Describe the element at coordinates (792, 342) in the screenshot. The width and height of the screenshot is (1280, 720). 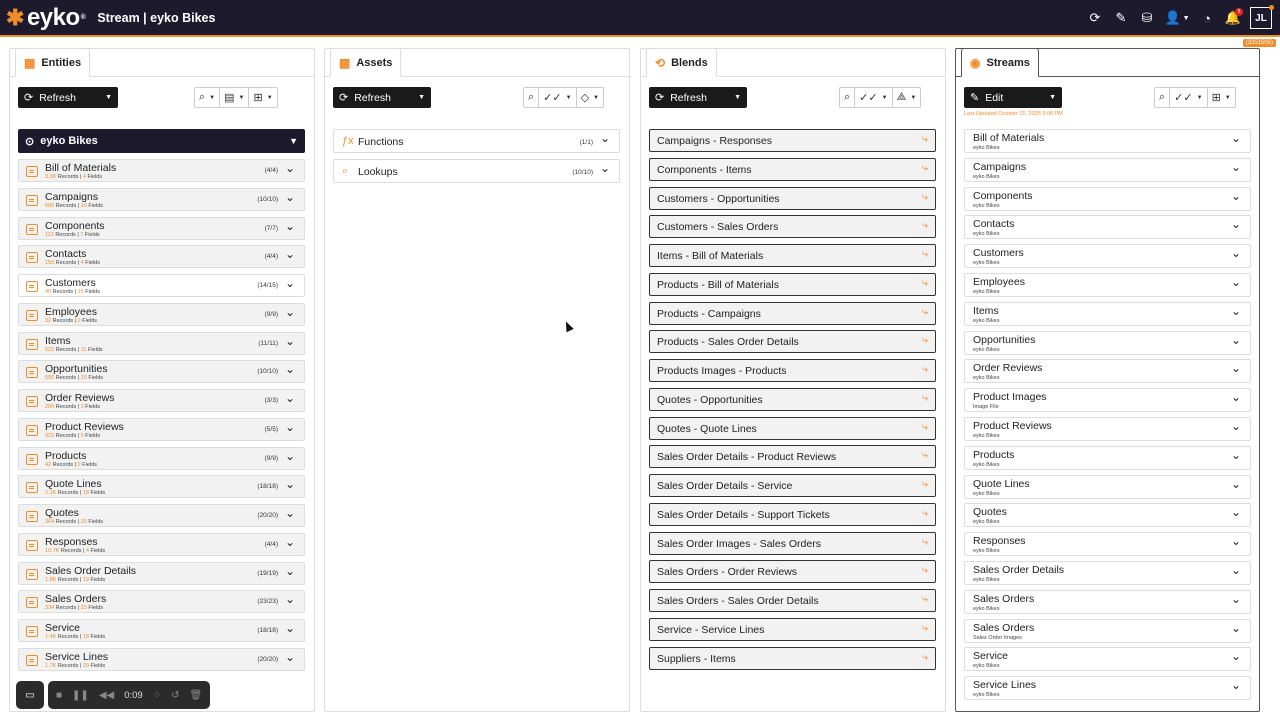
I see `blend-row: Products - Sales Order Details ⤷` at that location.